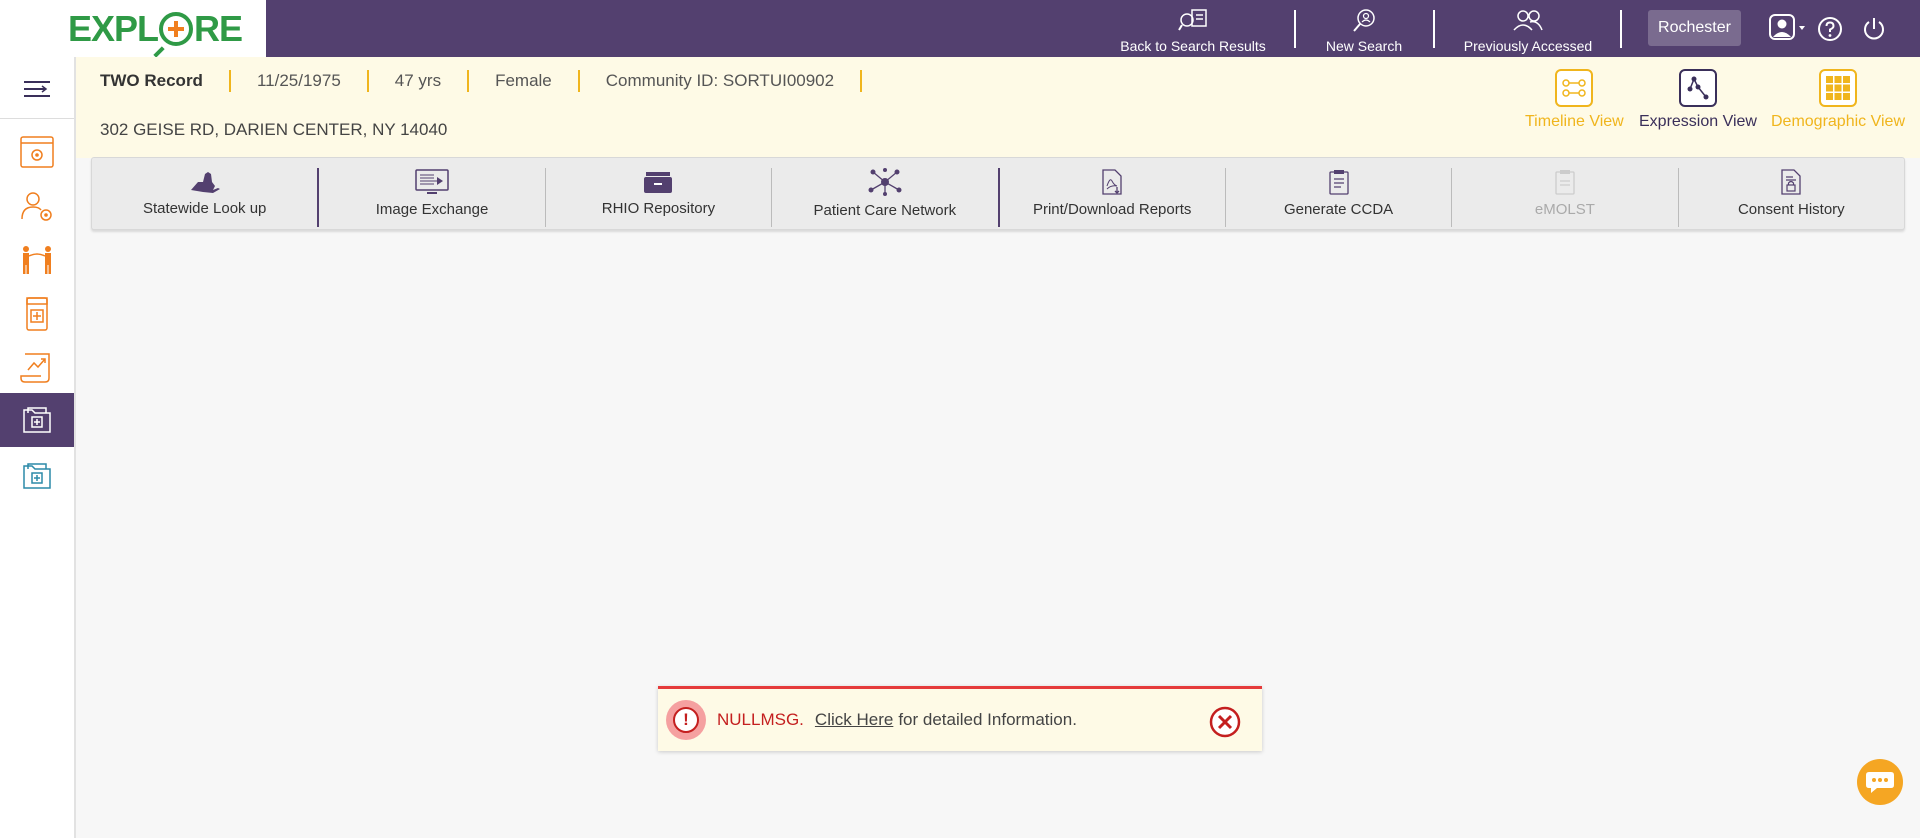  What do you see at coordinates (854, 720) in the screenshot?
I see `alert-details-link: Click Here` at bounding box center [854, 720].